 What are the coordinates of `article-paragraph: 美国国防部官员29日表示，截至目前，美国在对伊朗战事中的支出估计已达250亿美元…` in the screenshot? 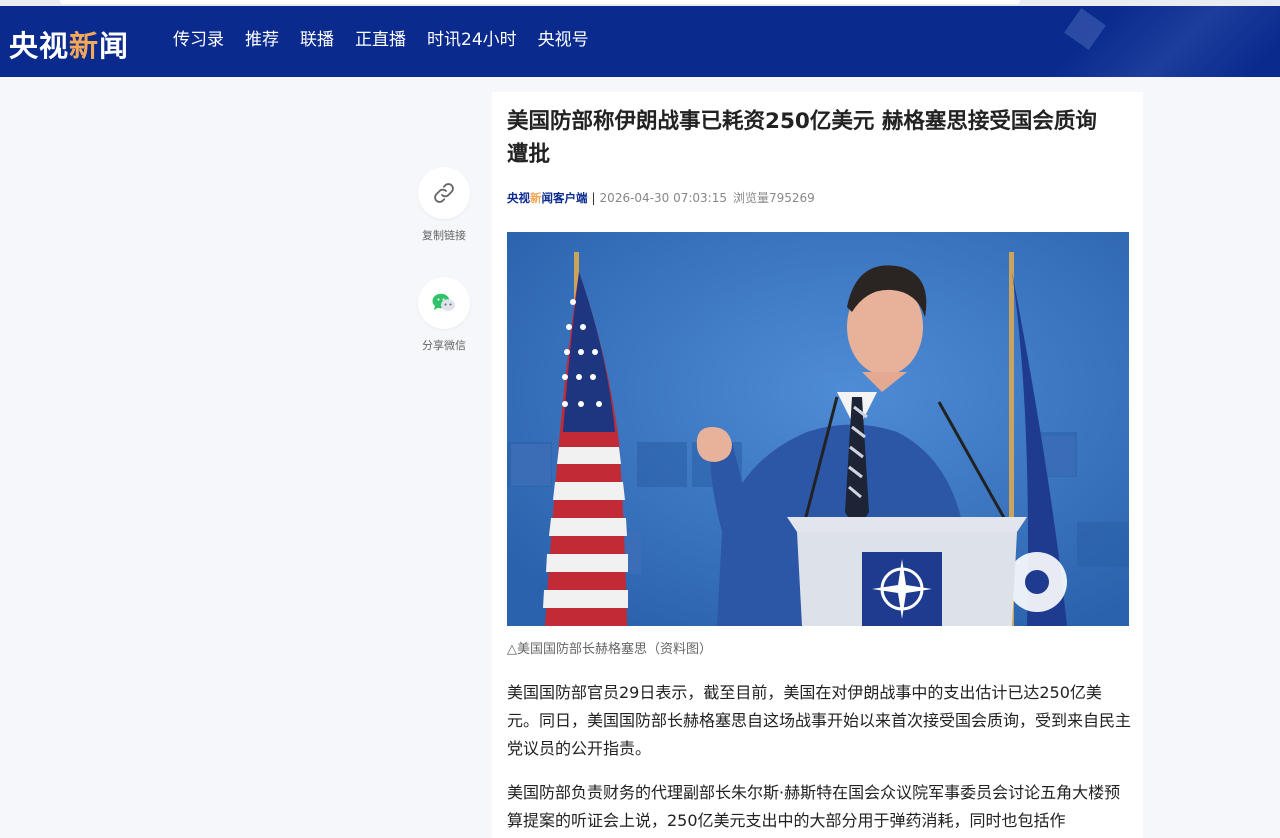 It's located at (819, 720).